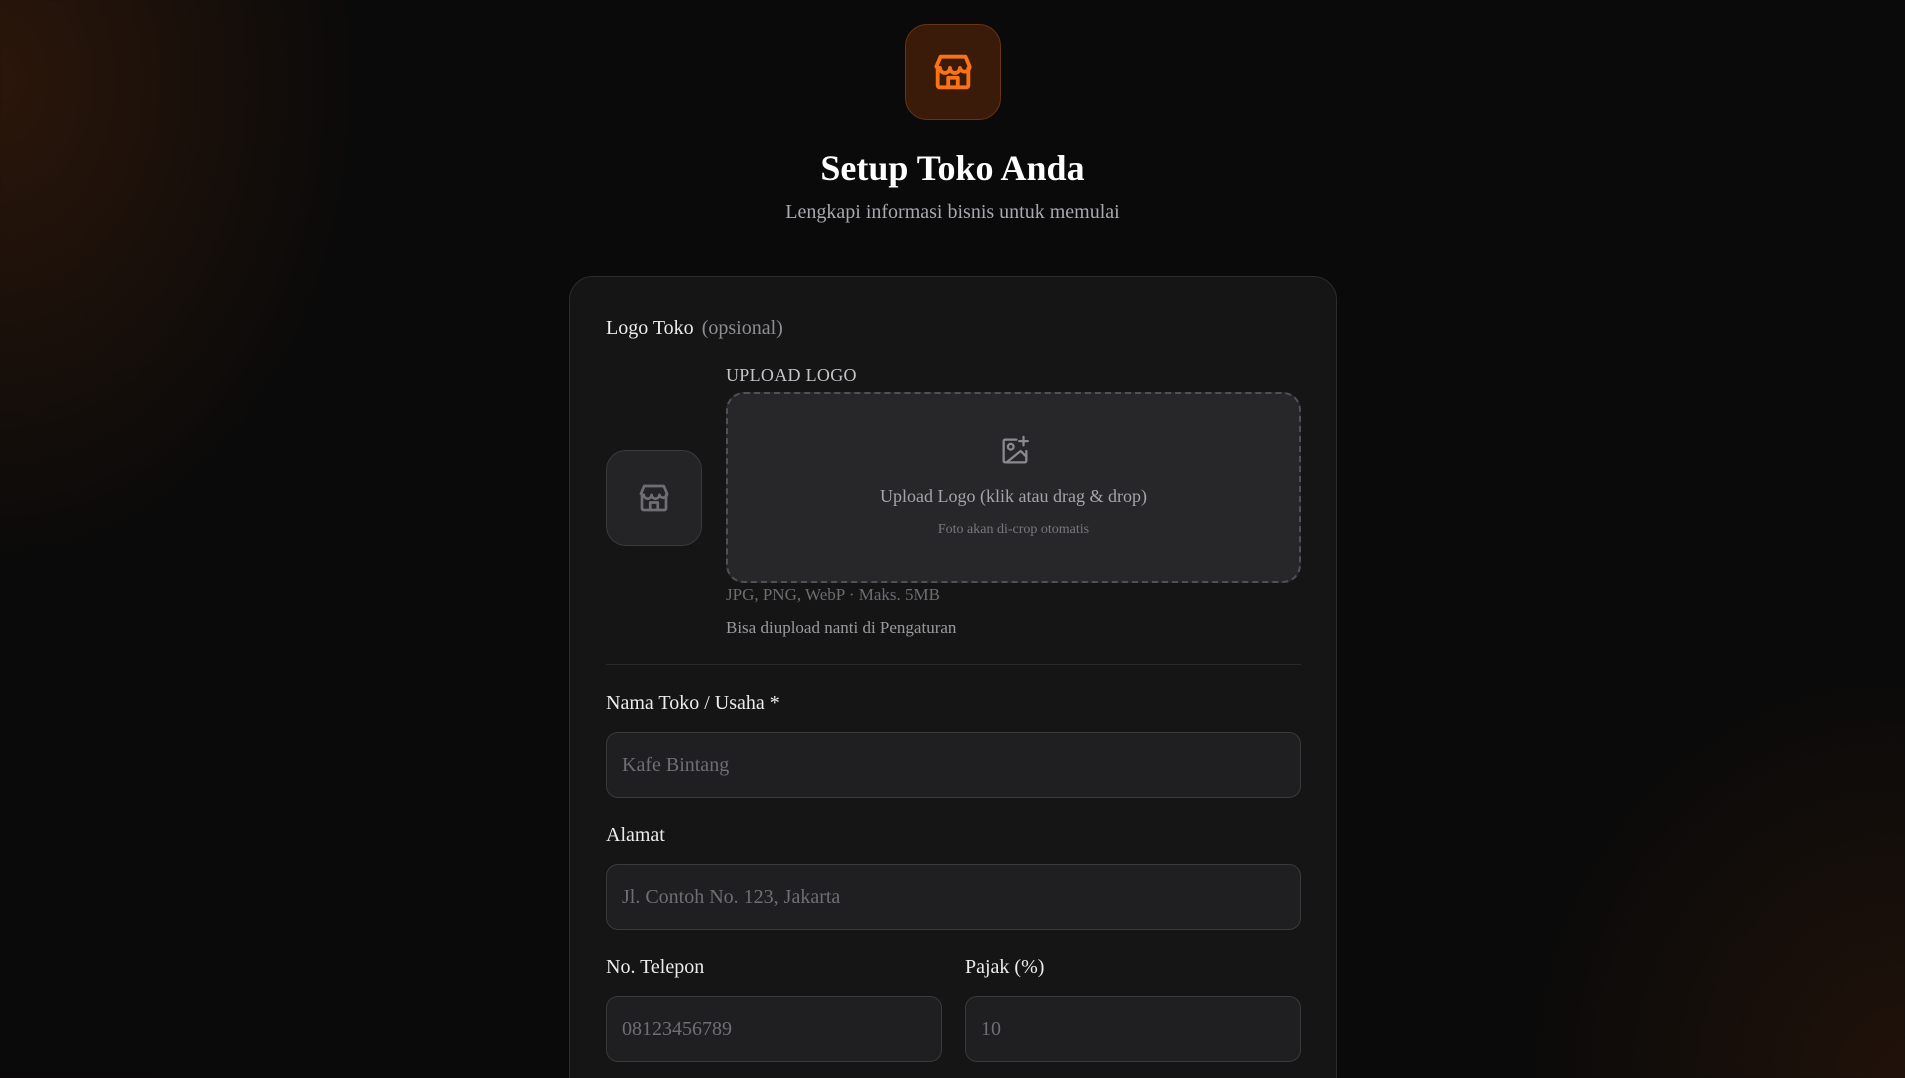 Image resolution: width=1905 pixels, height=1078 pixels. Describe the element at coordinates (774, 1029) in the screenshot. I see `phone-input` at that location.